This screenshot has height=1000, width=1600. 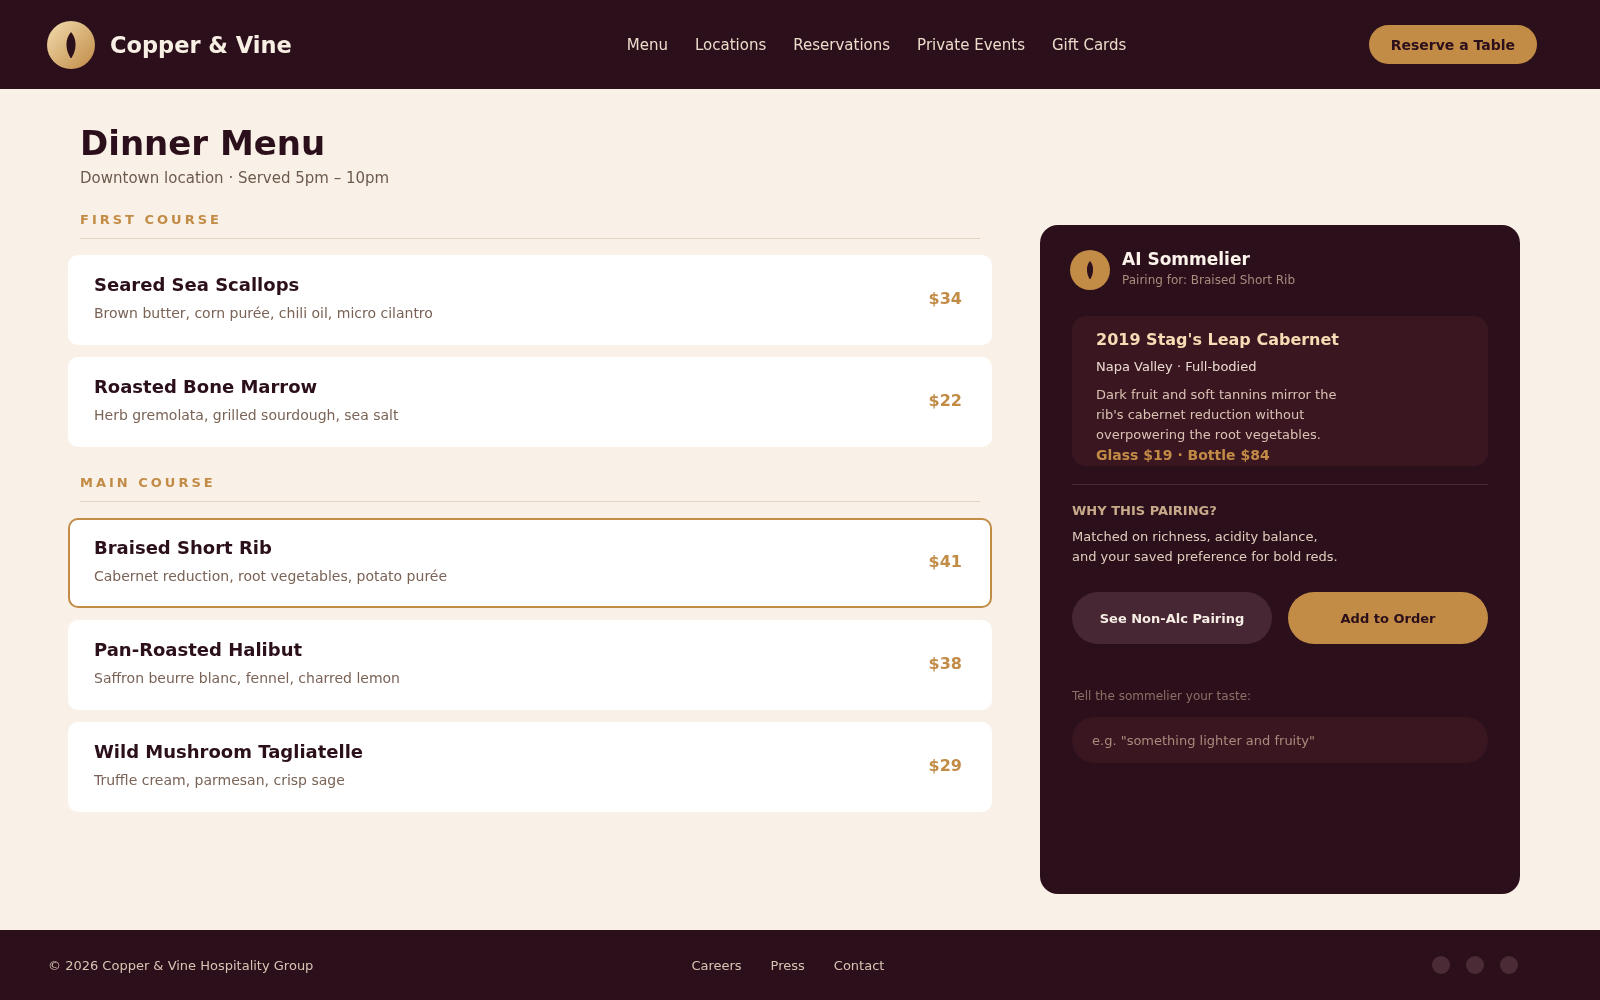 I want to click on nav-link: Menu, so click(x=647, y=44).